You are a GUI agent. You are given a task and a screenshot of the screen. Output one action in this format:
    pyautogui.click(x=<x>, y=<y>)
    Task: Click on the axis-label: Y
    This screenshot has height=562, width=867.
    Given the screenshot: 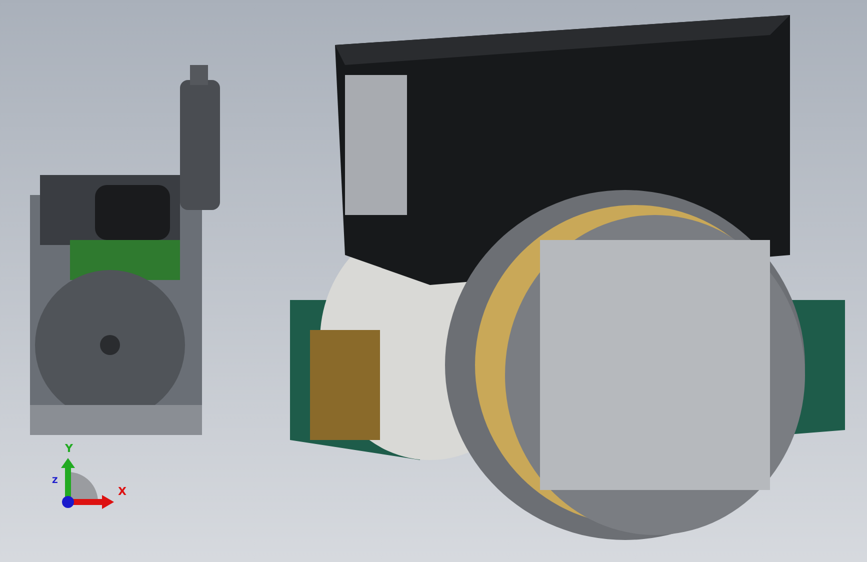 What is the action you would take?
    pyautogui.click(x=69, y=448)
    